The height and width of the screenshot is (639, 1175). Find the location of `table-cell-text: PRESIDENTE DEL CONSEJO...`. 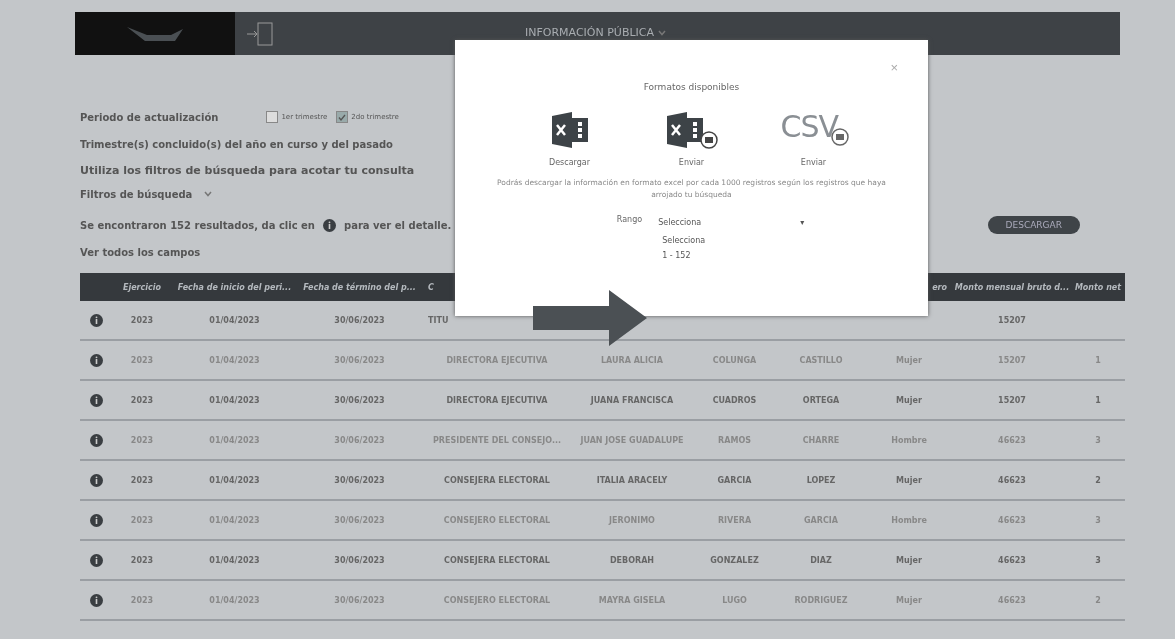

table-cell-text: PRESIDENTE DEL CONSEJO... is located at coordinates (496, 440).